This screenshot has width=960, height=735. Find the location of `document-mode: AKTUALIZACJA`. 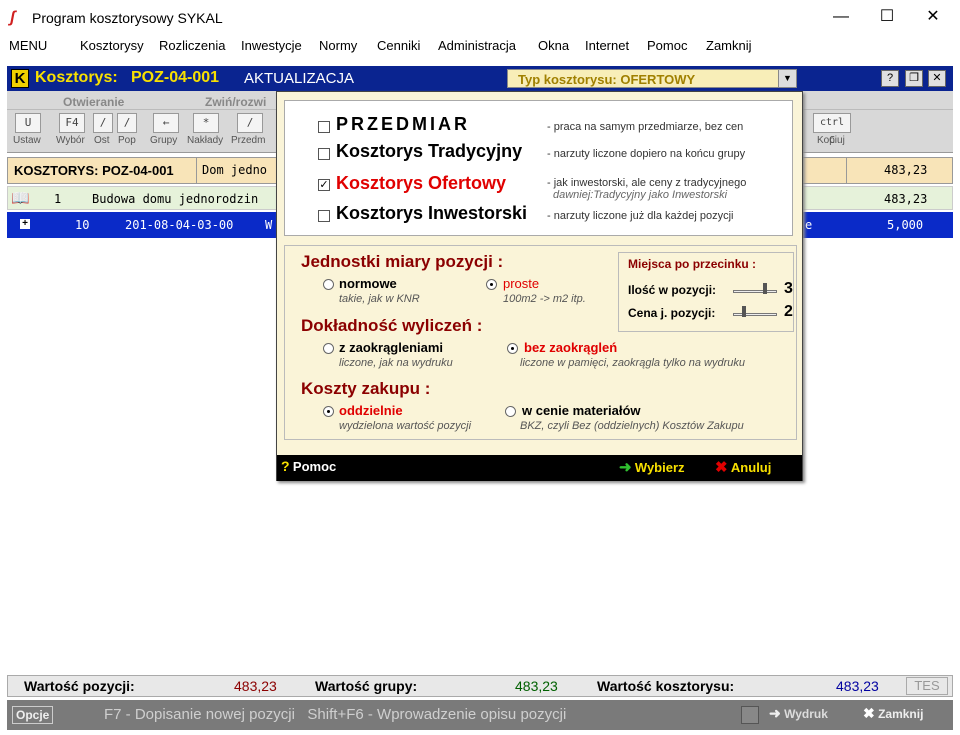

document-mode: AKTUALIZACJA is located at coordinates (299, 78).